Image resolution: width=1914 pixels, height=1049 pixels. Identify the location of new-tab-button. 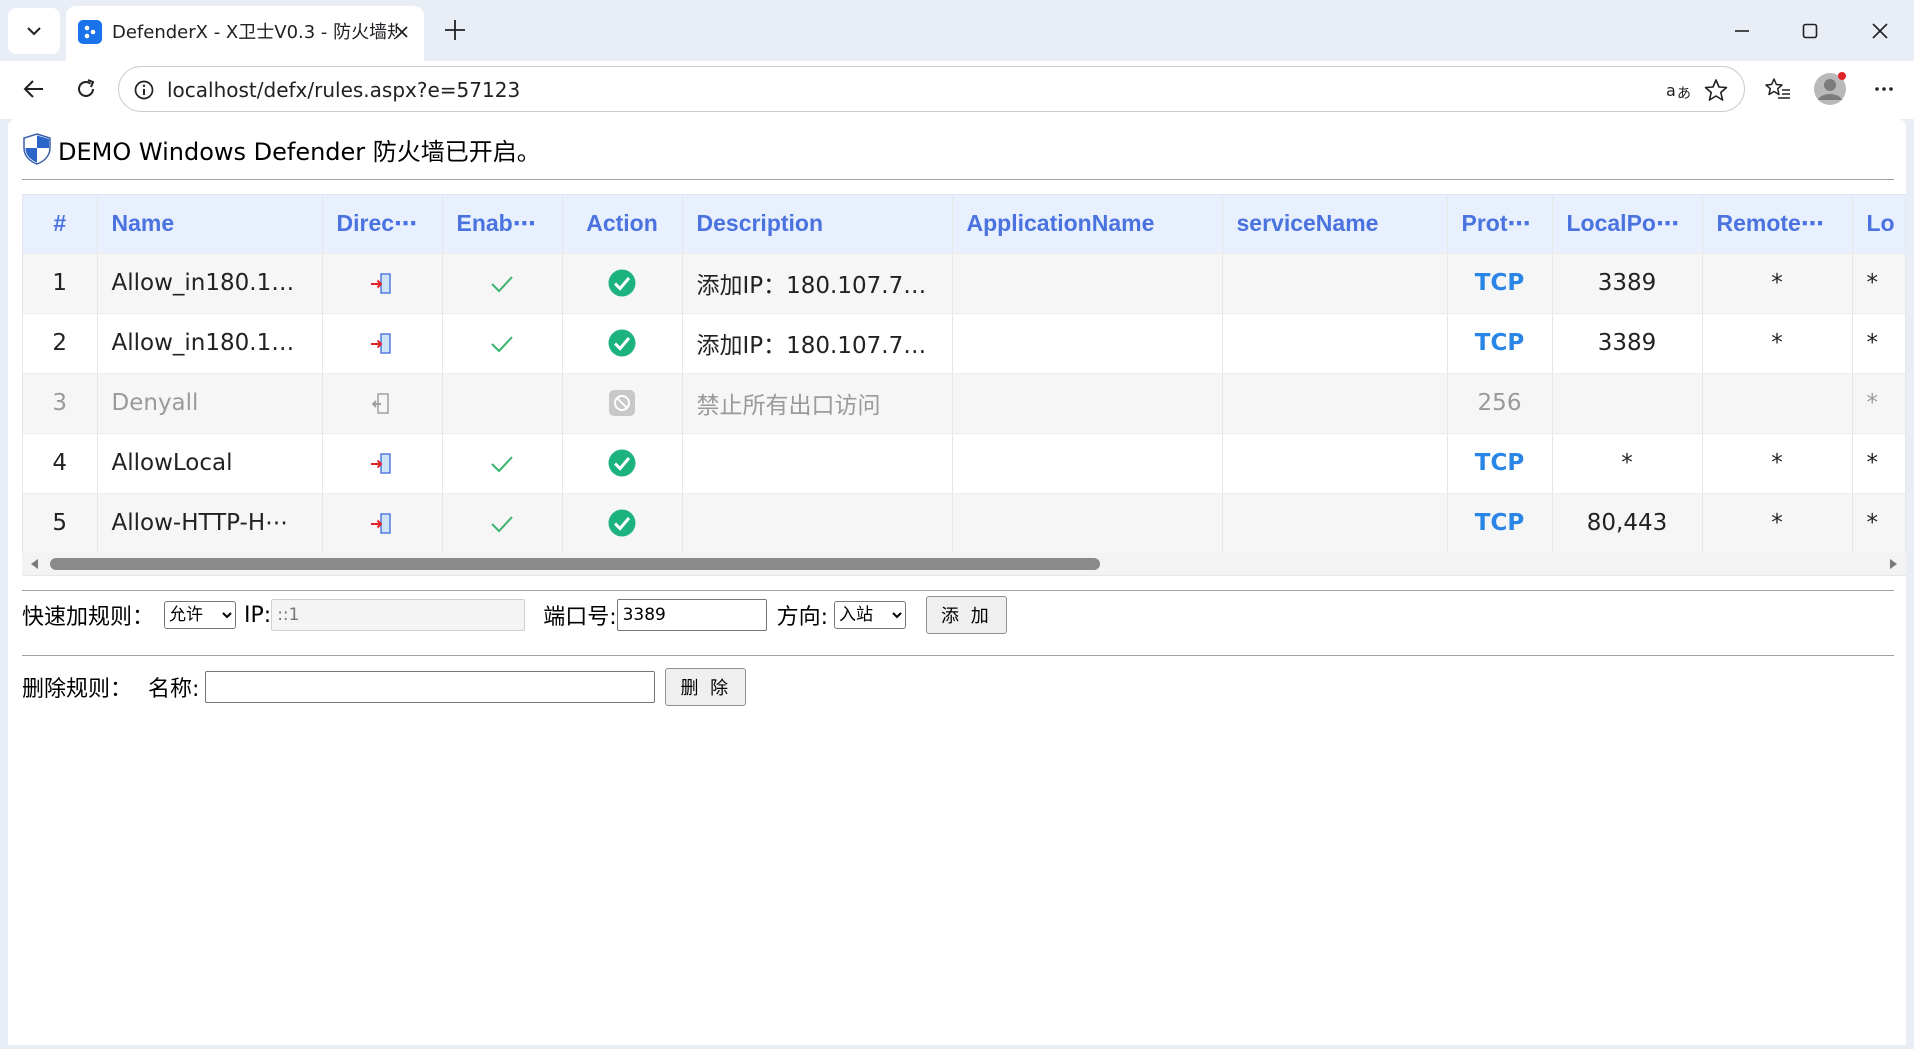
(455, 30).